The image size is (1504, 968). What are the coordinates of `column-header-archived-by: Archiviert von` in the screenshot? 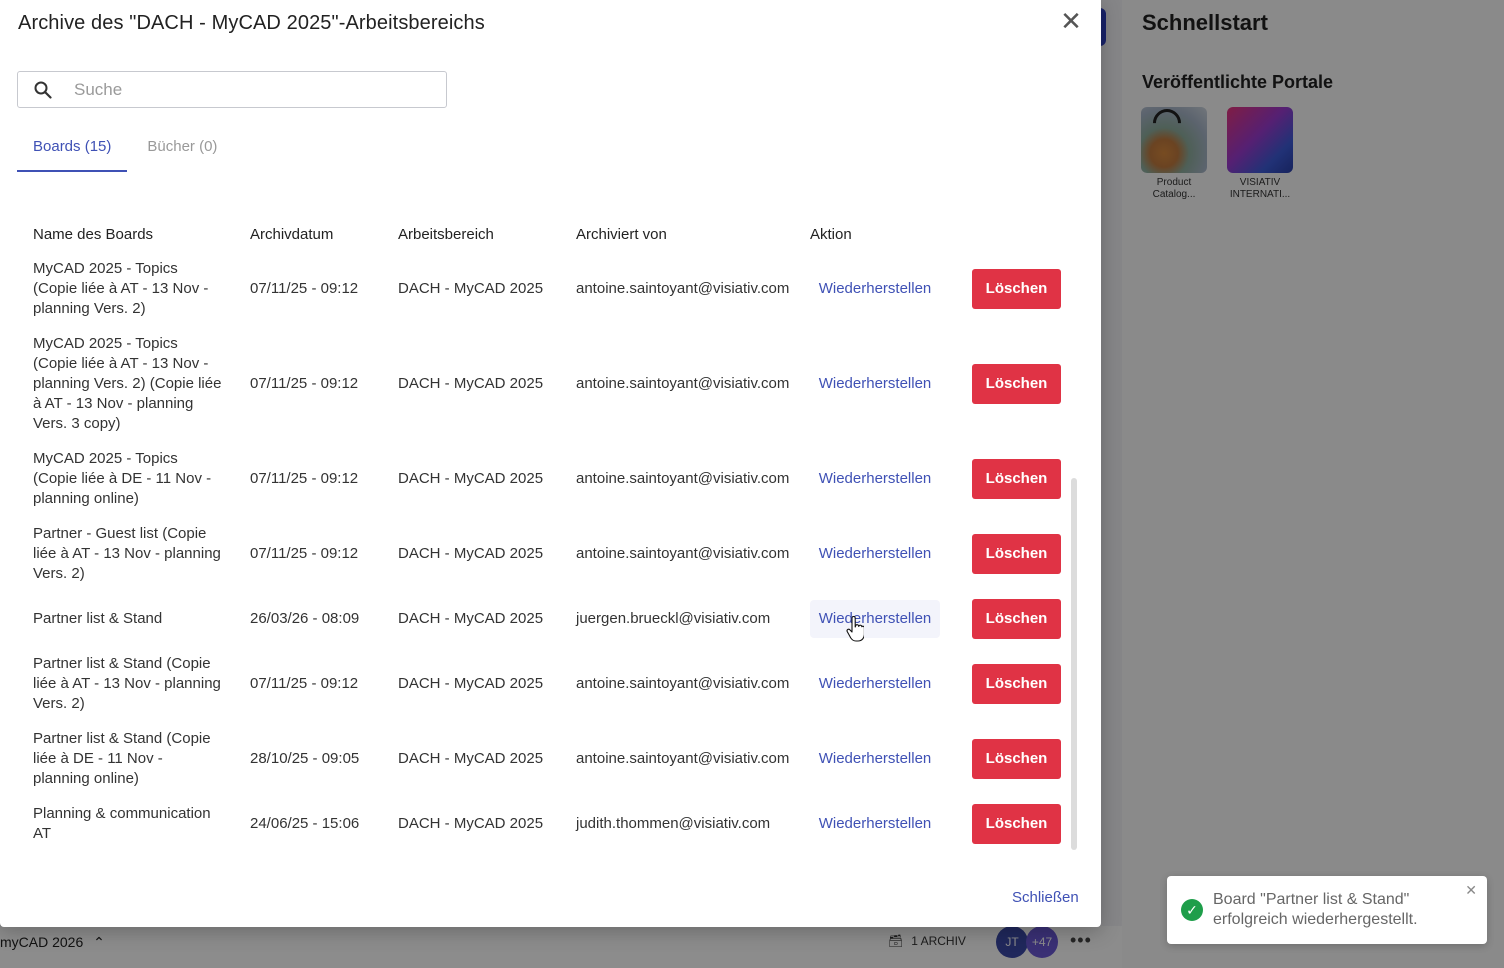 It's located at (621, 234).